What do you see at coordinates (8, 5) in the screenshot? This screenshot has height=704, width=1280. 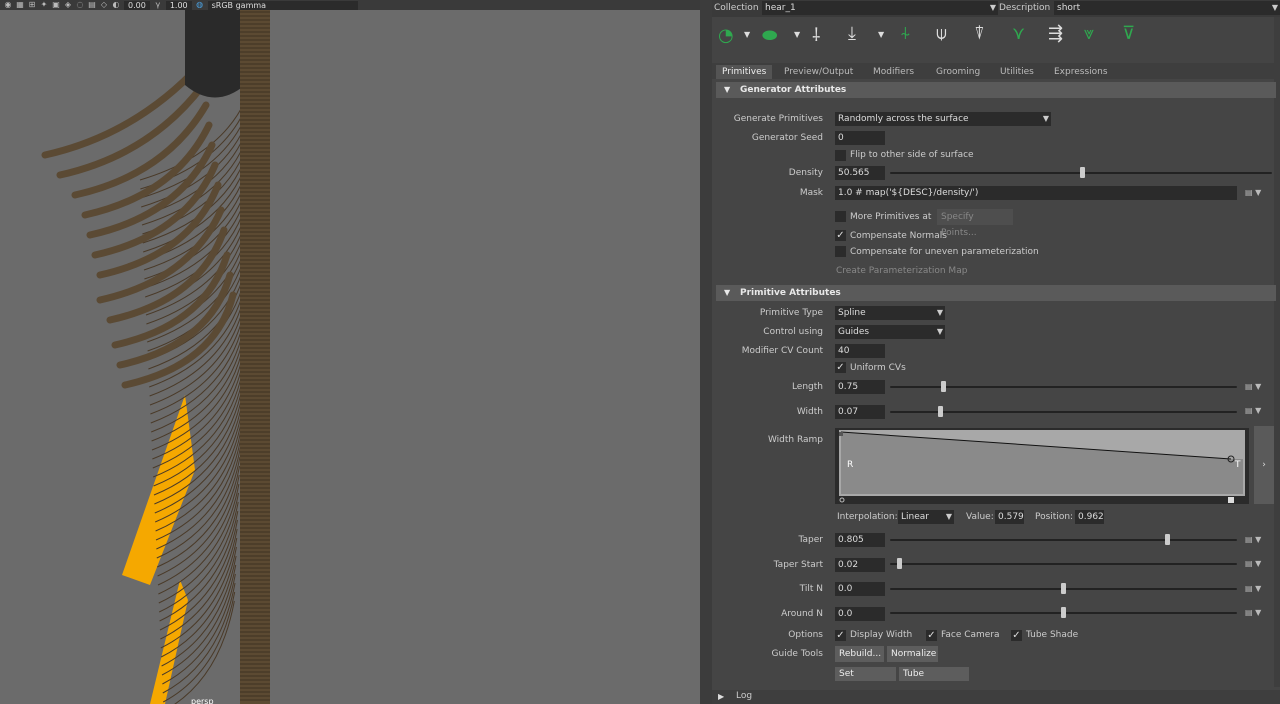 I see `camera-icon: ◉` at bounding box center [8, 5].